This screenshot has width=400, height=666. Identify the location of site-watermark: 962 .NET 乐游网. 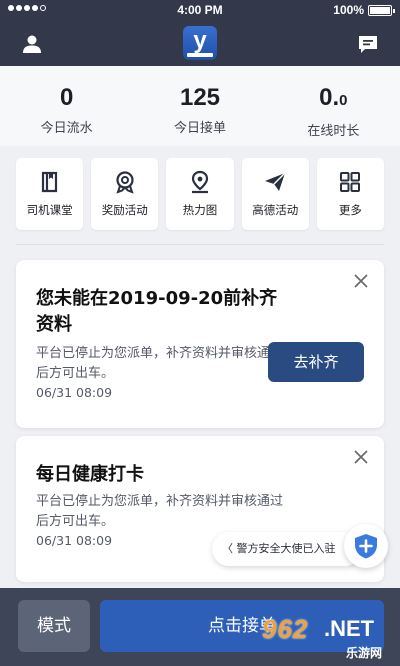
(328, 638).